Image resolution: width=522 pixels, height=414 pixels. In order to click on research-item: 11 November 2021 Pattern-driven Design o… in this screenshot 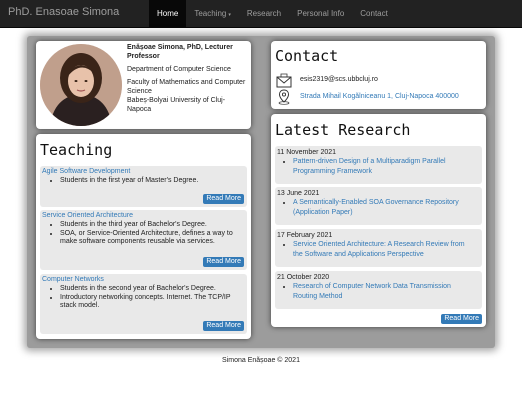, I will do `click(378, 165)`.